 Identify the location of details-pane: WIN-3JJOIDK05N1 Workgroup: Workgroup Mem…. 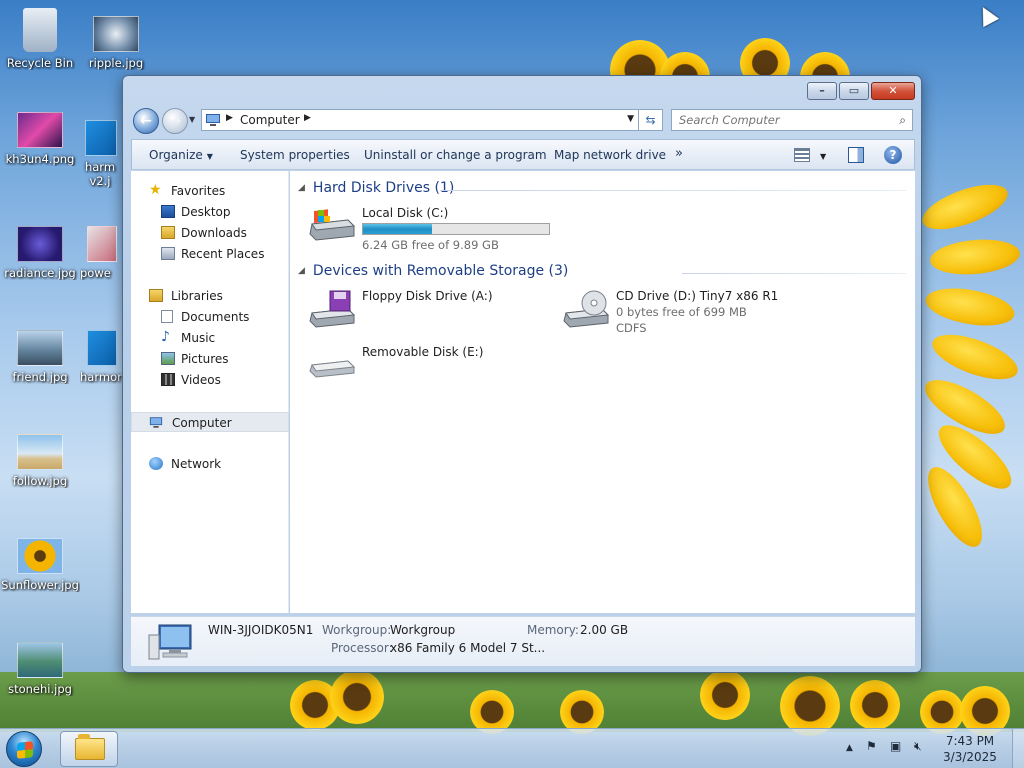
(523, 641).